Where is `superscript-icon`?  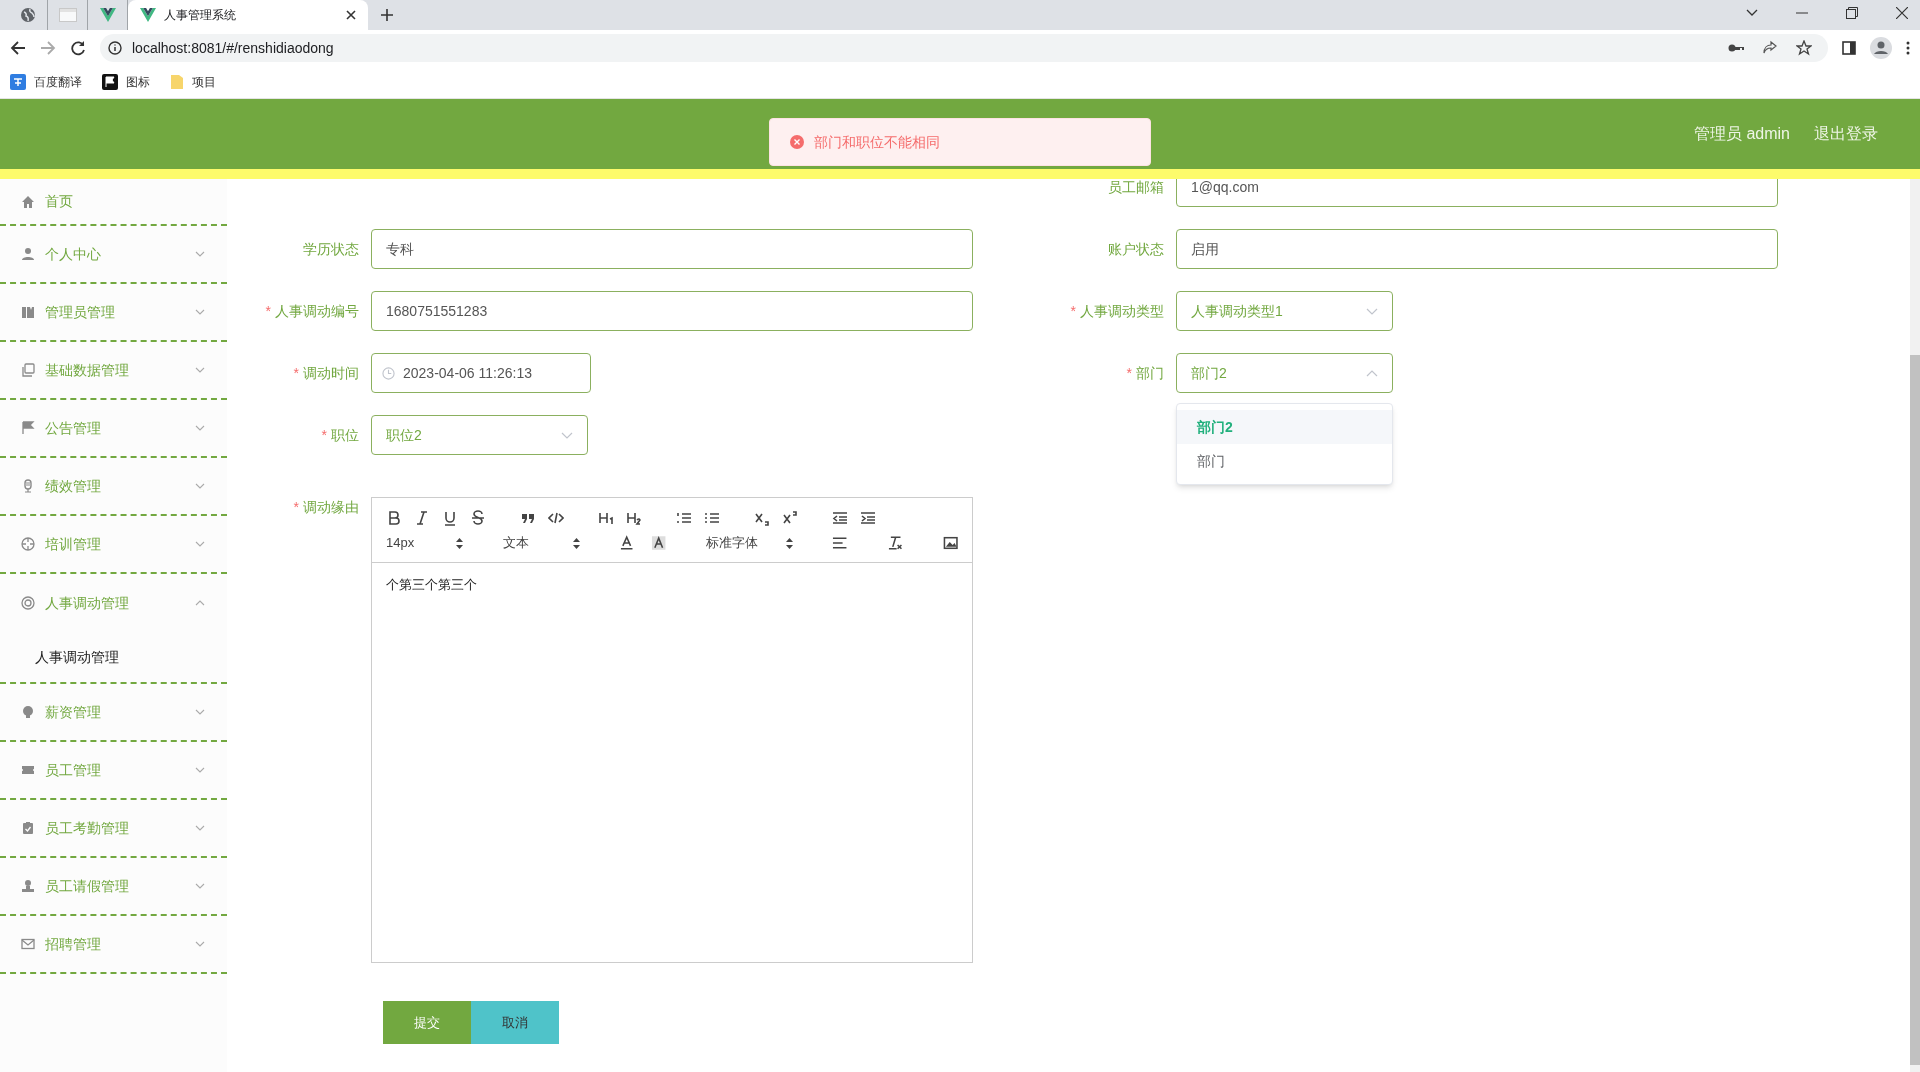 superscript-icon is located at coordinates (790, 518).